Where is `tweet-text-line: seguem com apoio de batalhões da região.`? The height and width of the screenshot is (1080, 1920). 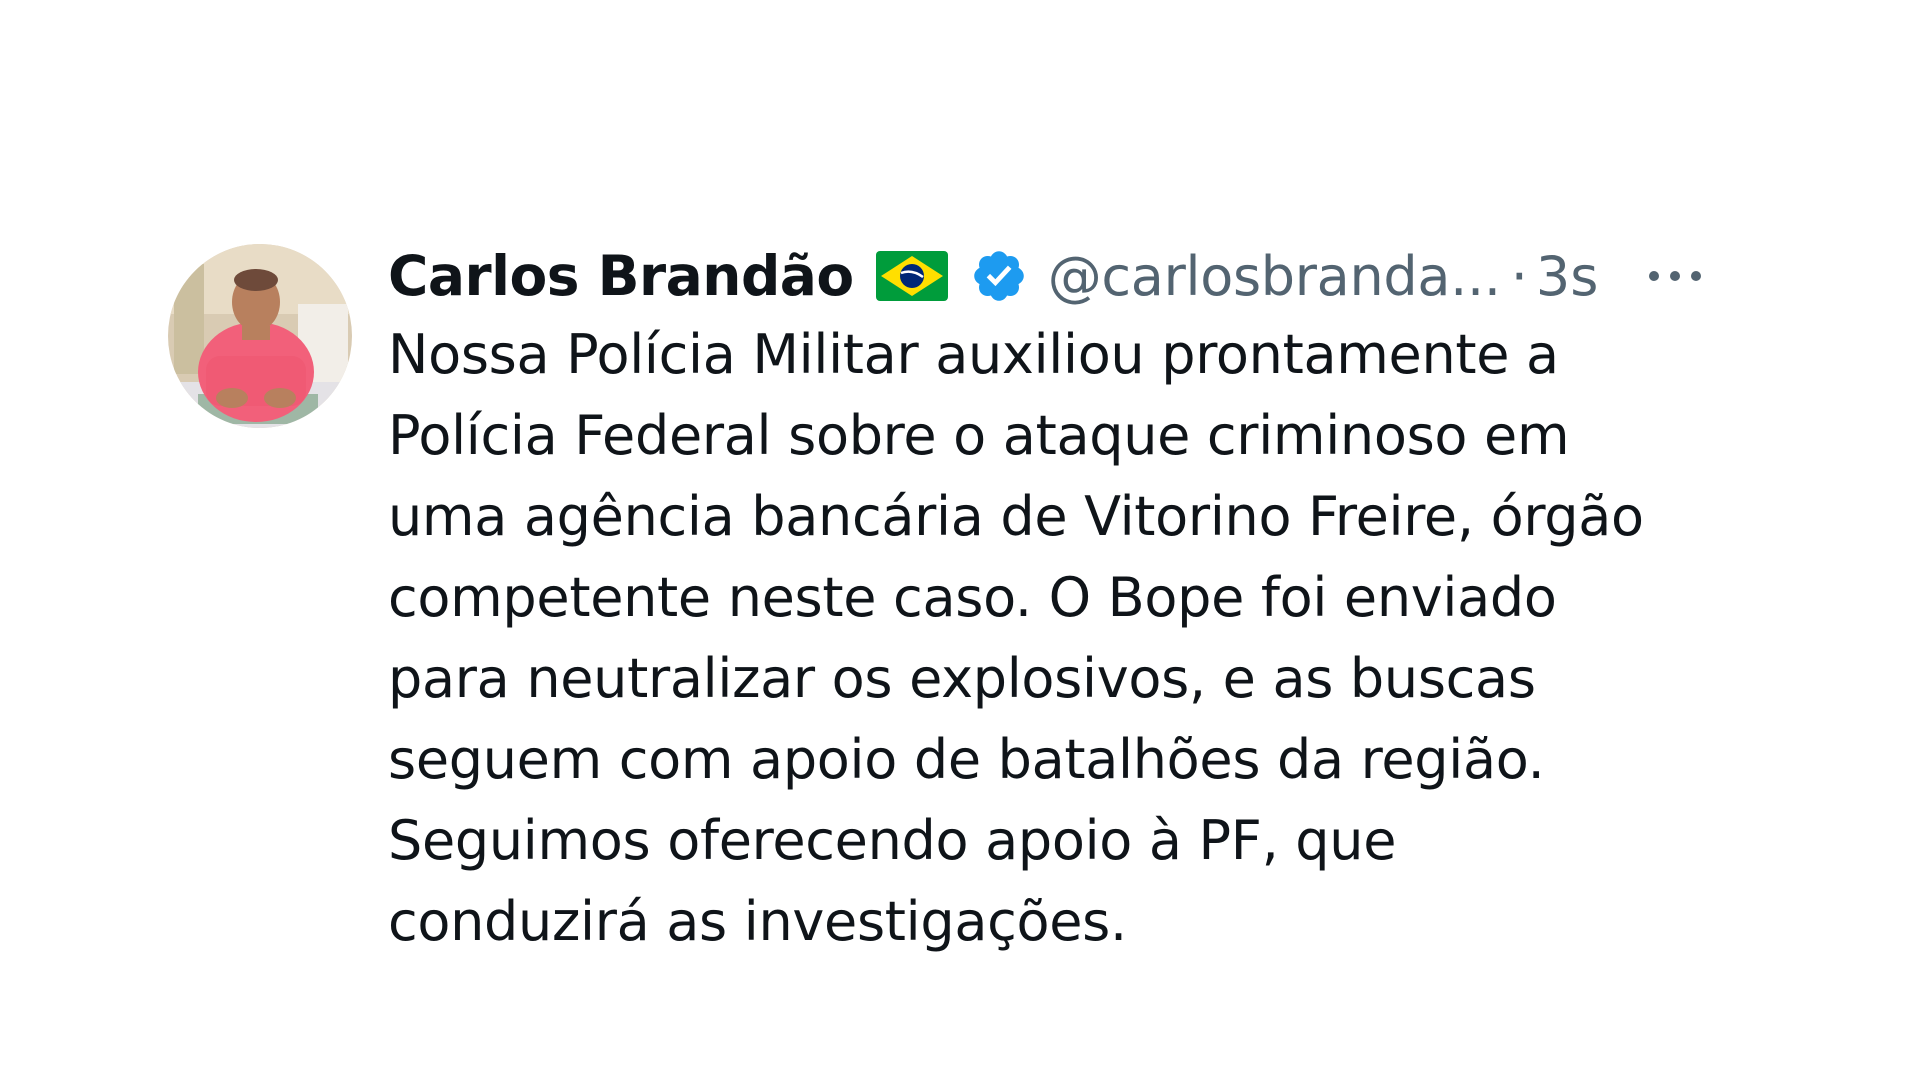
tweet-text-line: seguem com apoio de batalhões da região. is located at coordinates (966, 759).